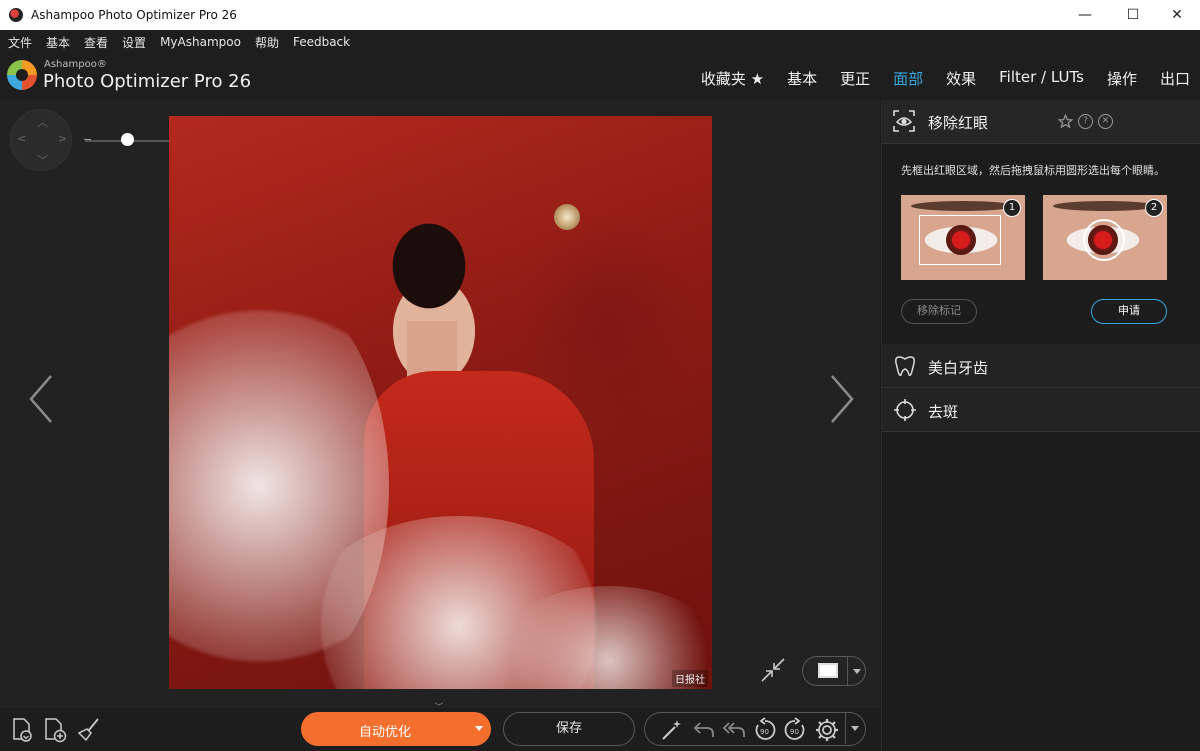  I want to click on single-view-icon, so click(828, 670).